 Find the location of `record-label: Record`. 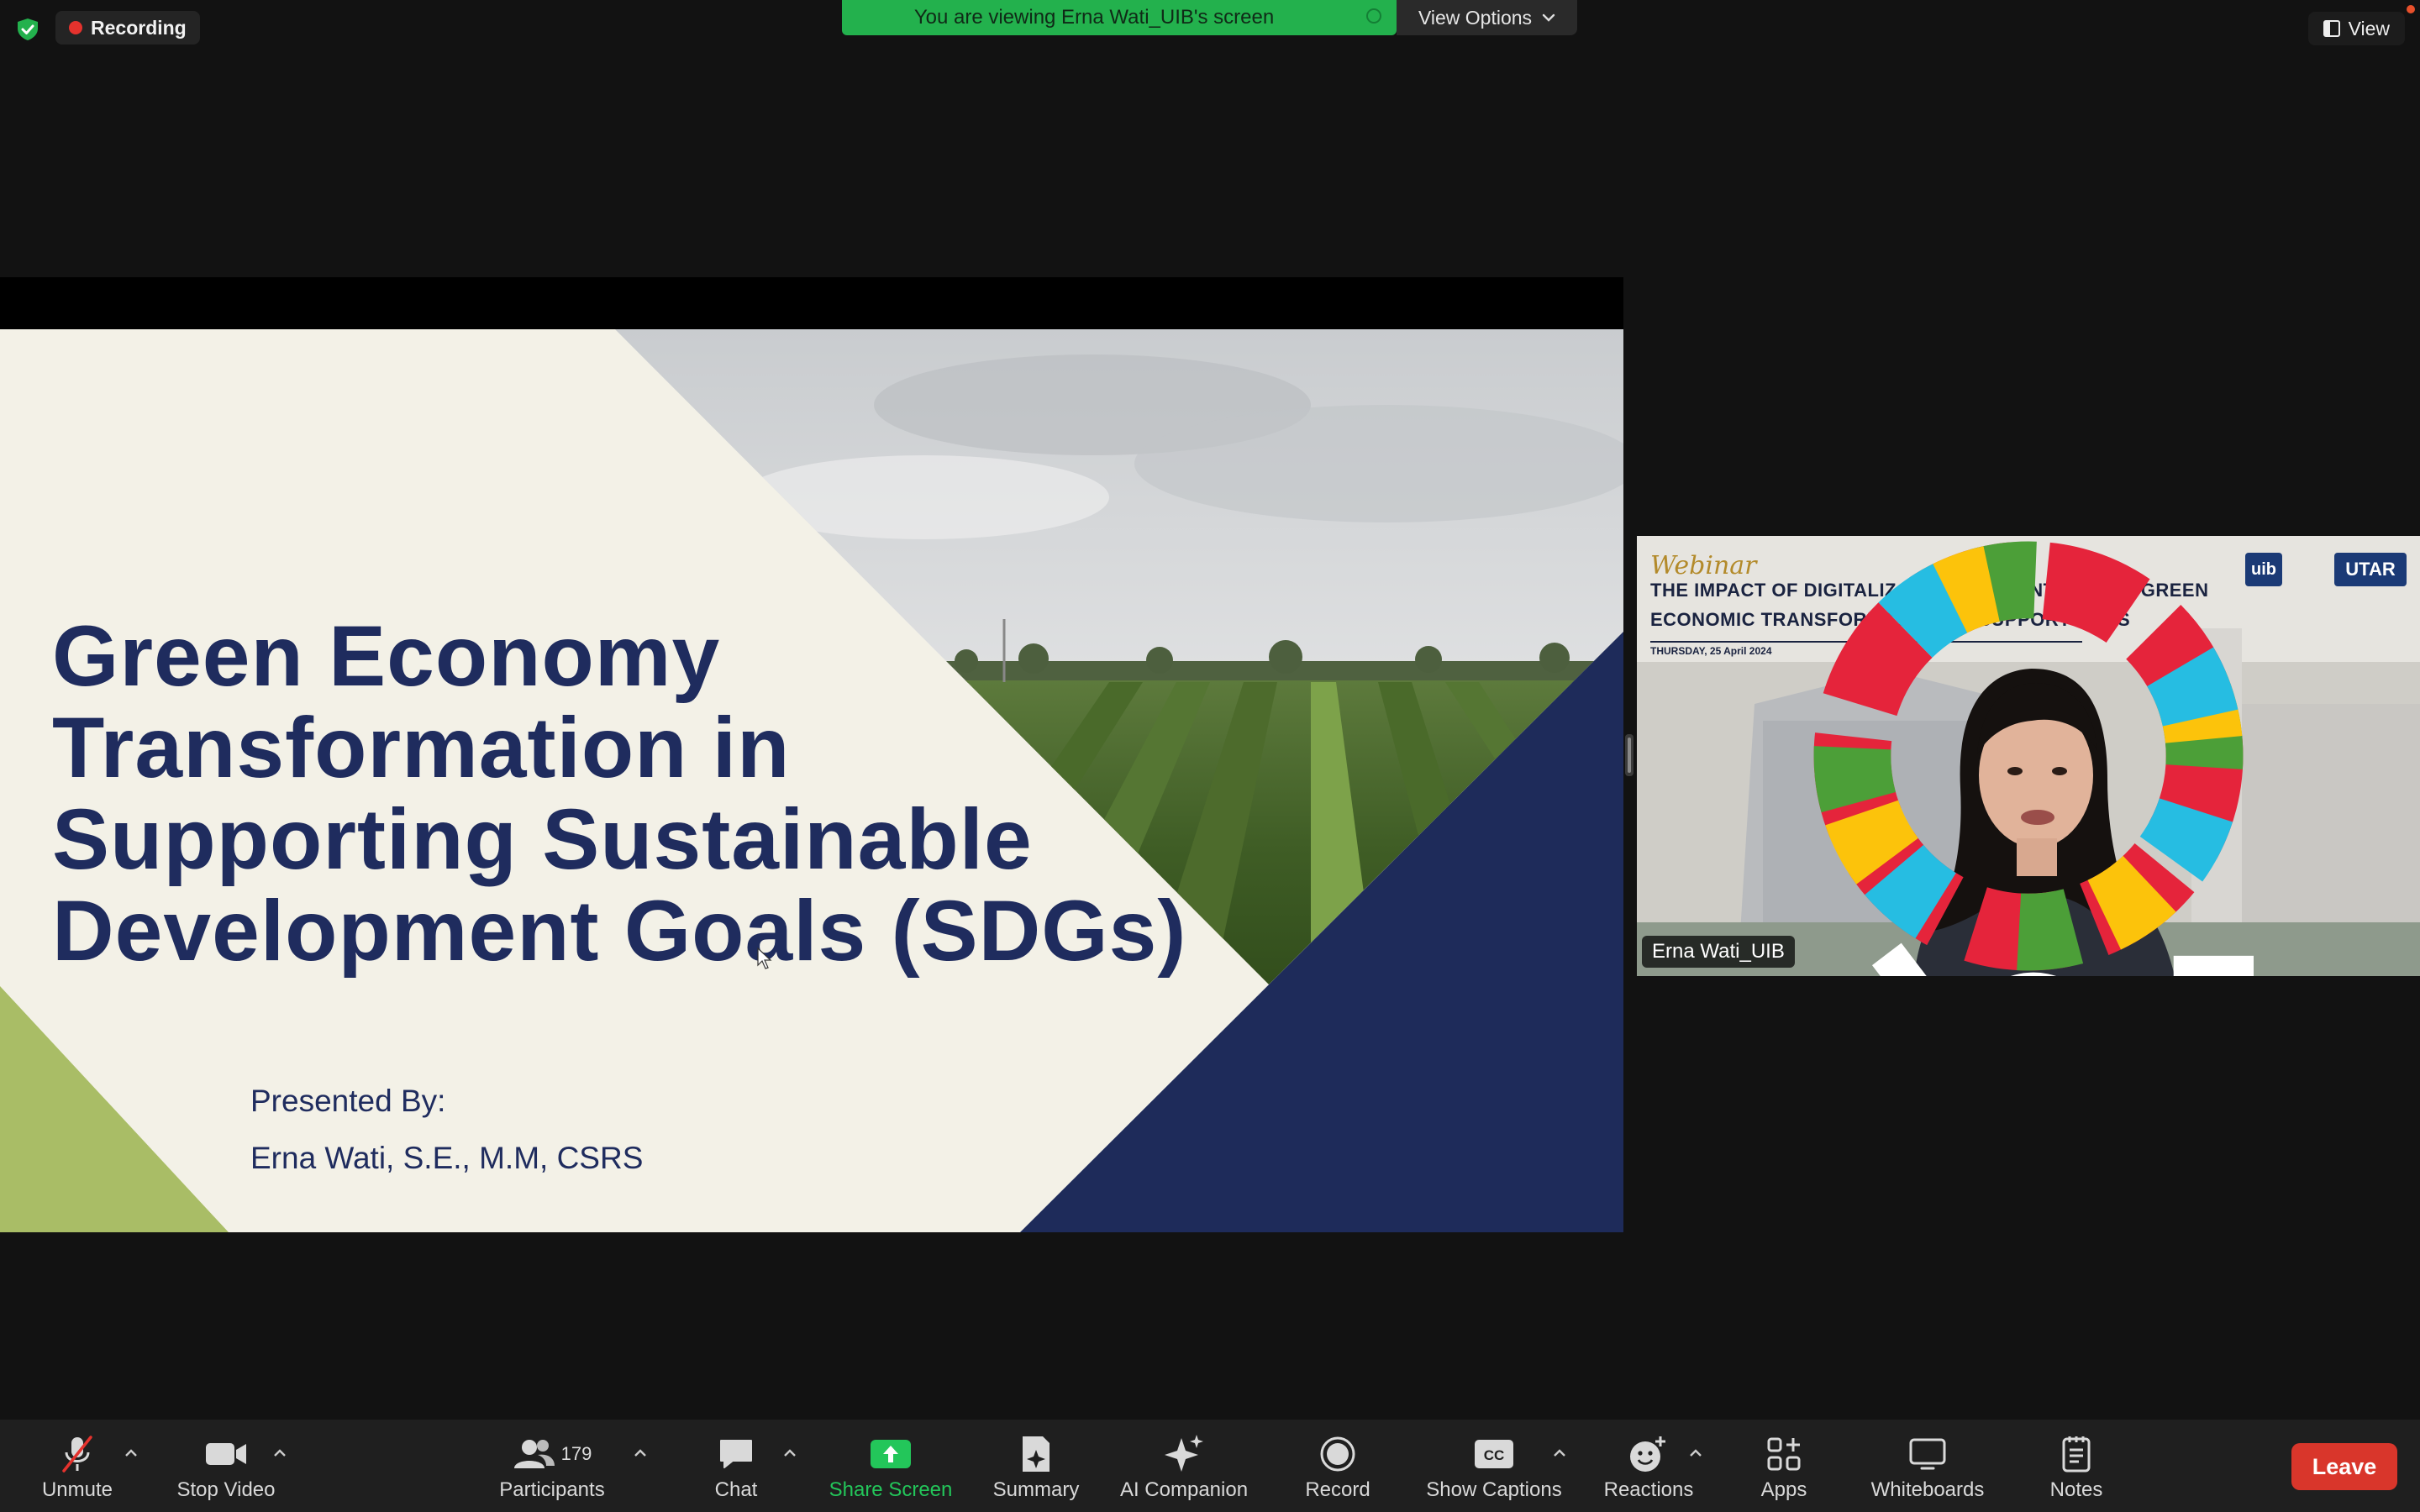

record-label: Record is located at coordinates (1337, 1489).